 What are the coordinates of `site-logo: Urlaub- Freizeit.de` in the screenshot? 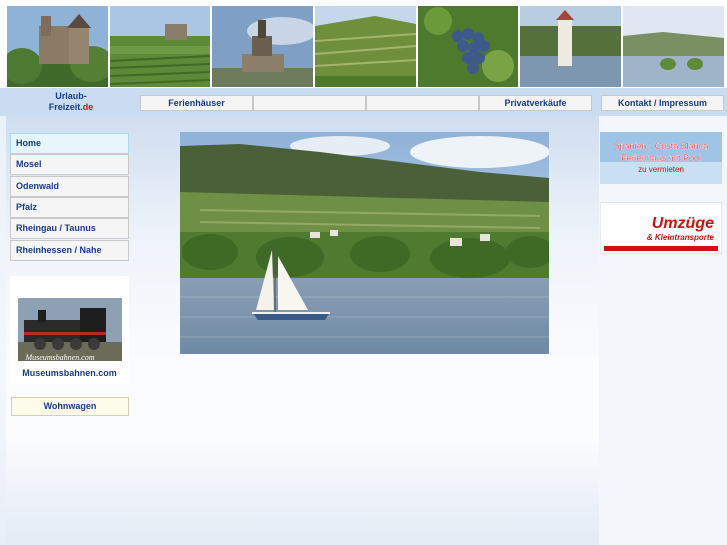 It's located at (71, 102).